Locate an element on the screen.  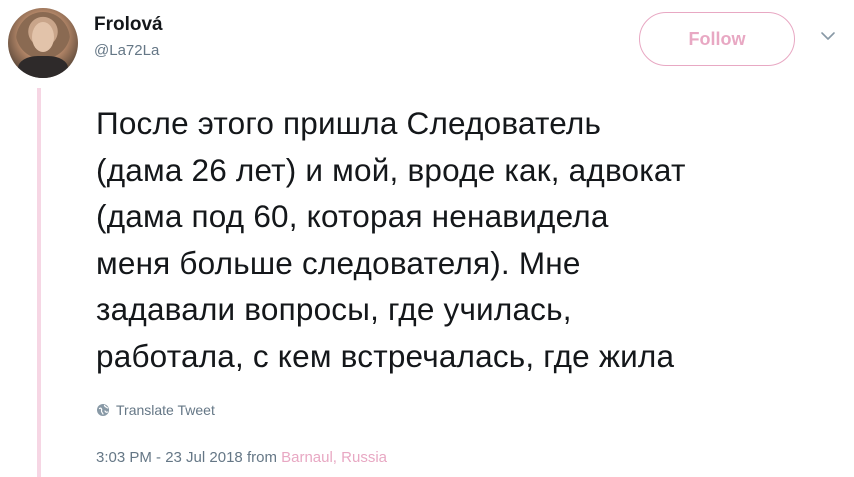
tweet-time: 3:03 PM - 23 Jul 2018 is located at coordinates (169, 457).